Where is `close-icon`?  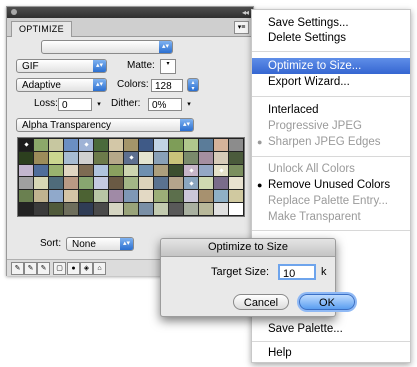
close-icon is located at coordinates (14, 12).